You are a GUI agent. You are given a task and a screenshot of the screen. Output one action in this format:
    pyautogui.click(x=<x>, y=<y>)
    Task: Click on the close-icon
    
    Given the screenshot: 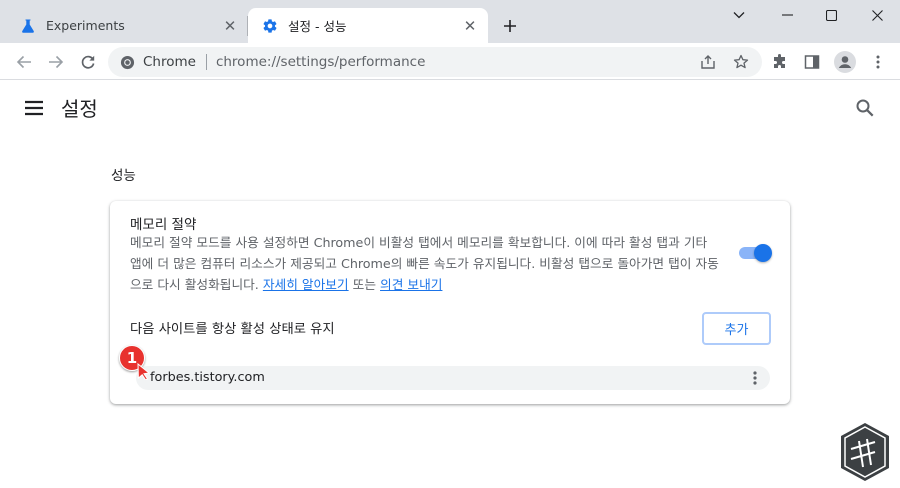 What is the action you would take?
    pyautogui.click(x=877, y=15)
    